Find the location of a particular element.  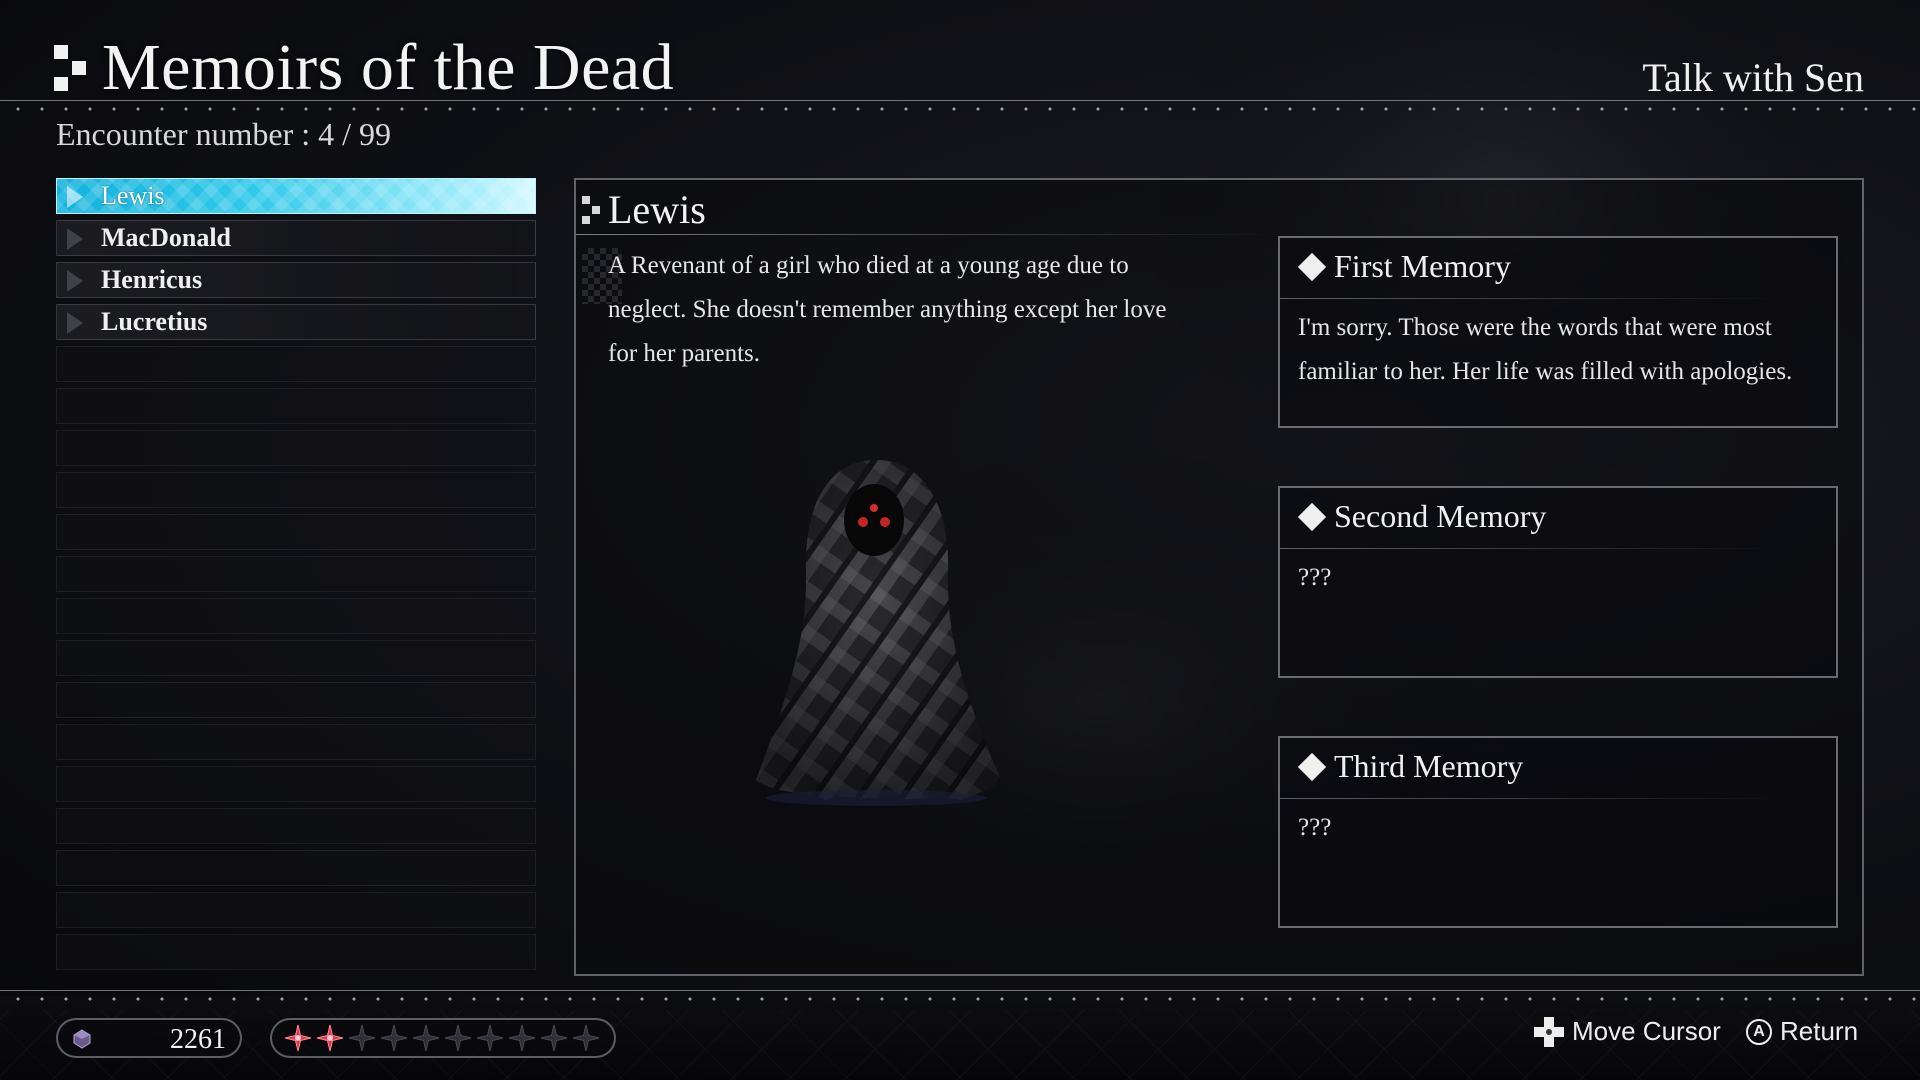

memory-title: First Memory is located at coordinates (1404, 266).